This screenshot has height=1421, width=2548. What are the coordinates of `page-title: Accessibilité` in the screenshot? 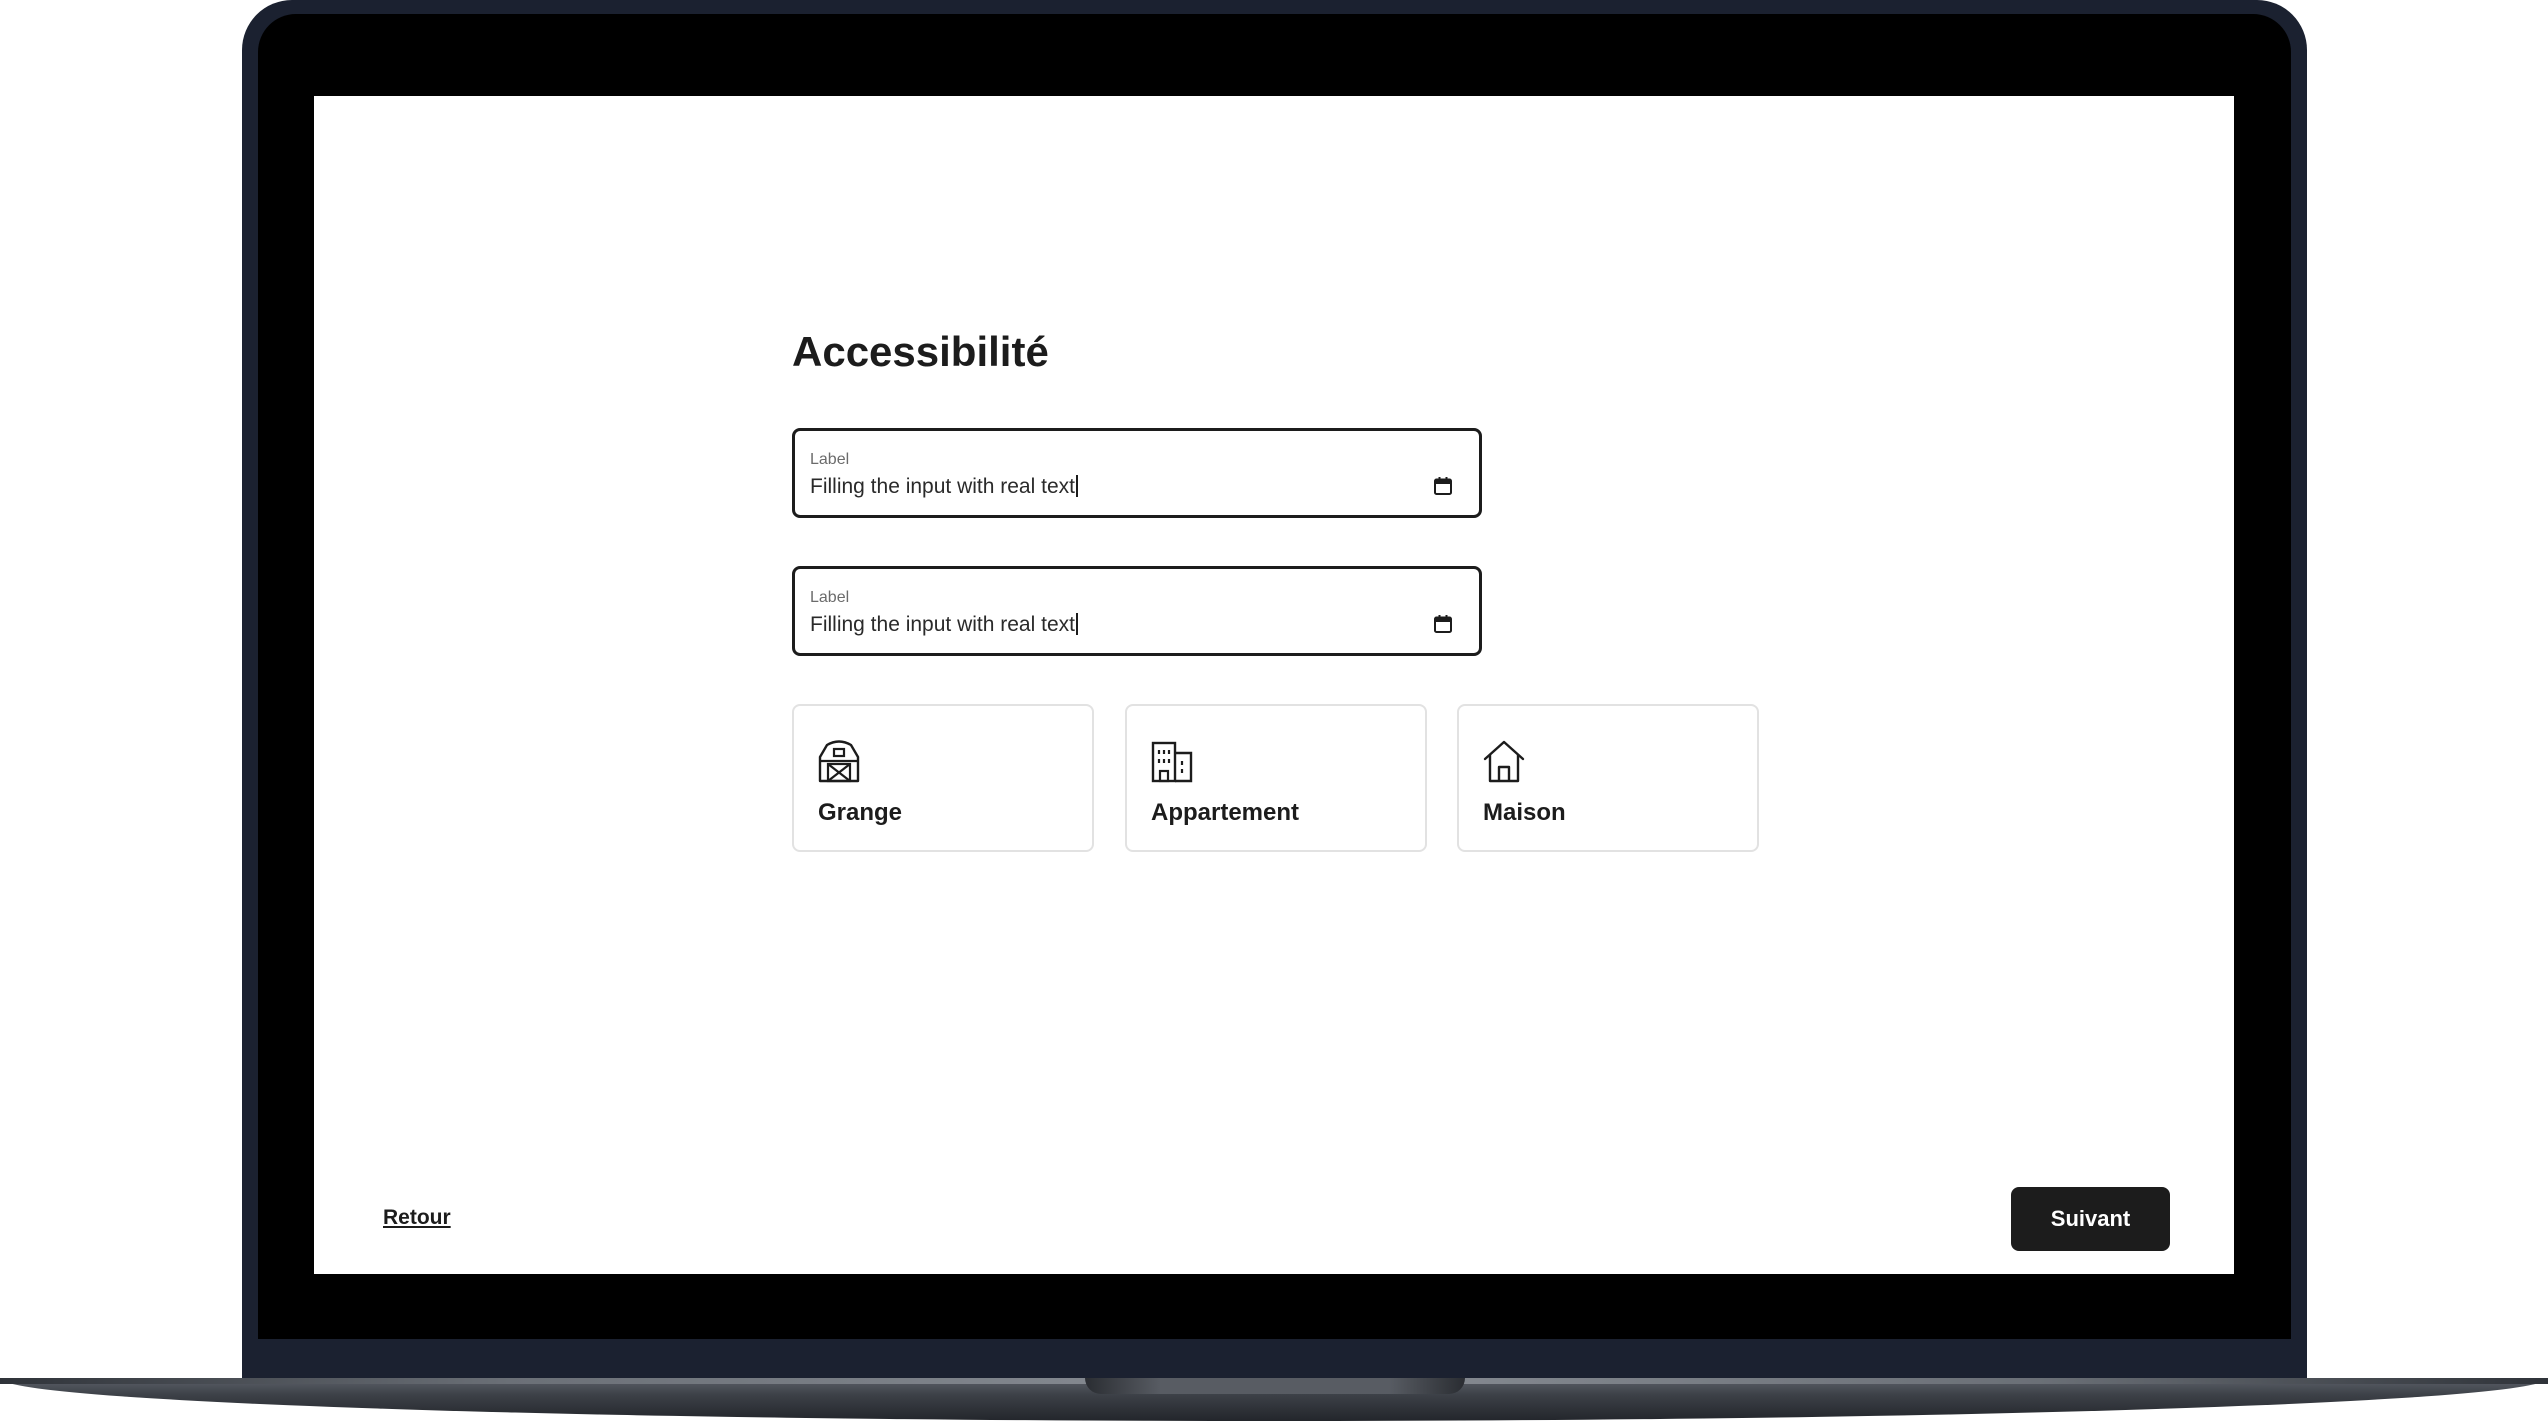 It's located at (920, 351).